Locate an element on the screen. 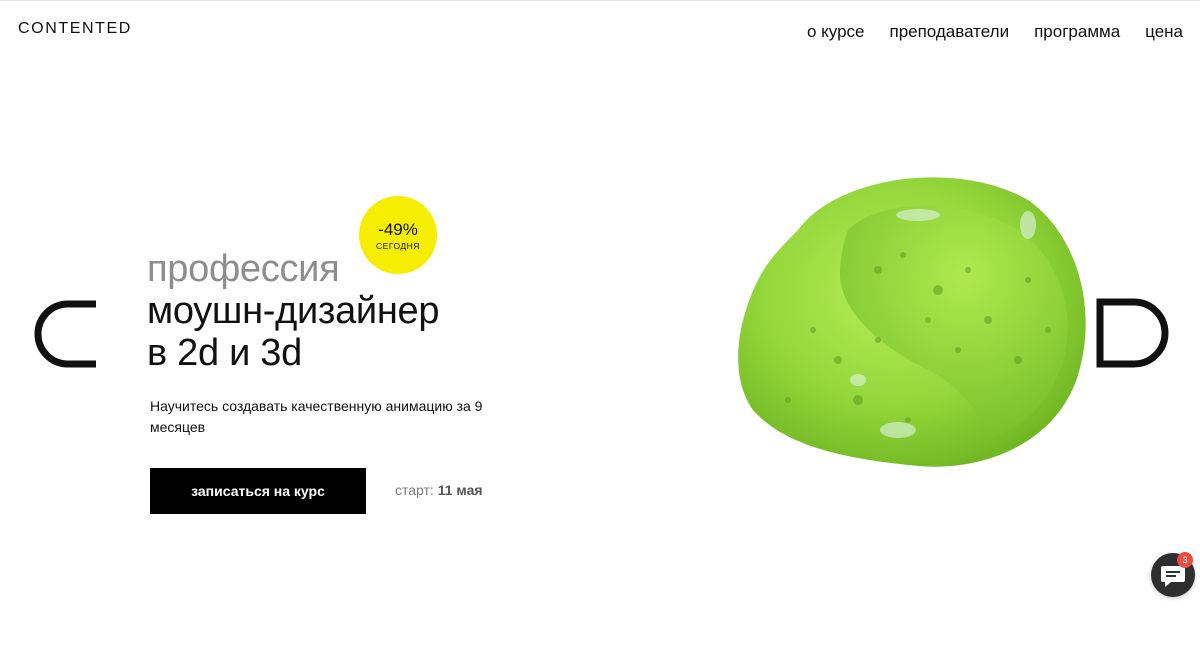 The height and width of the screenshot is (664, 1200). hero-title-line-3: в 2d и 3d is located at coordinates (224, 353).